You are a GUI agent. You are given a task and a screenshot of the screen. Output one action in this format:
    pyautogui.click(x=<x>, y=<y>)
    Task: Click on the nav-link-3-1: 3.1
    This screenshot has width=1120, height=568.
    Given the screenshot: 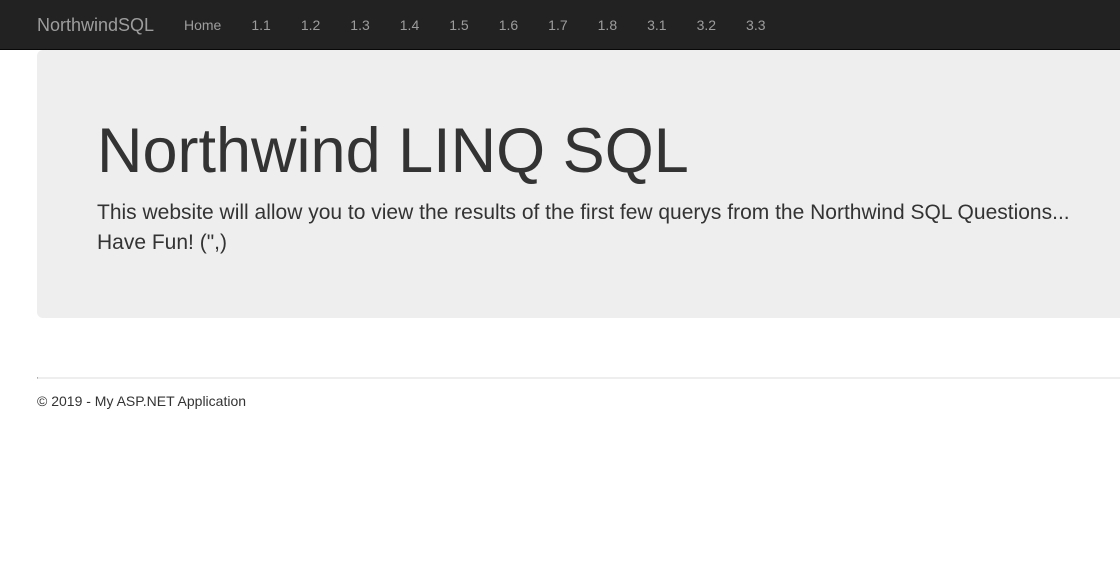 What is the action you would take?
    pyautogui.click(x=656, y=25)
    